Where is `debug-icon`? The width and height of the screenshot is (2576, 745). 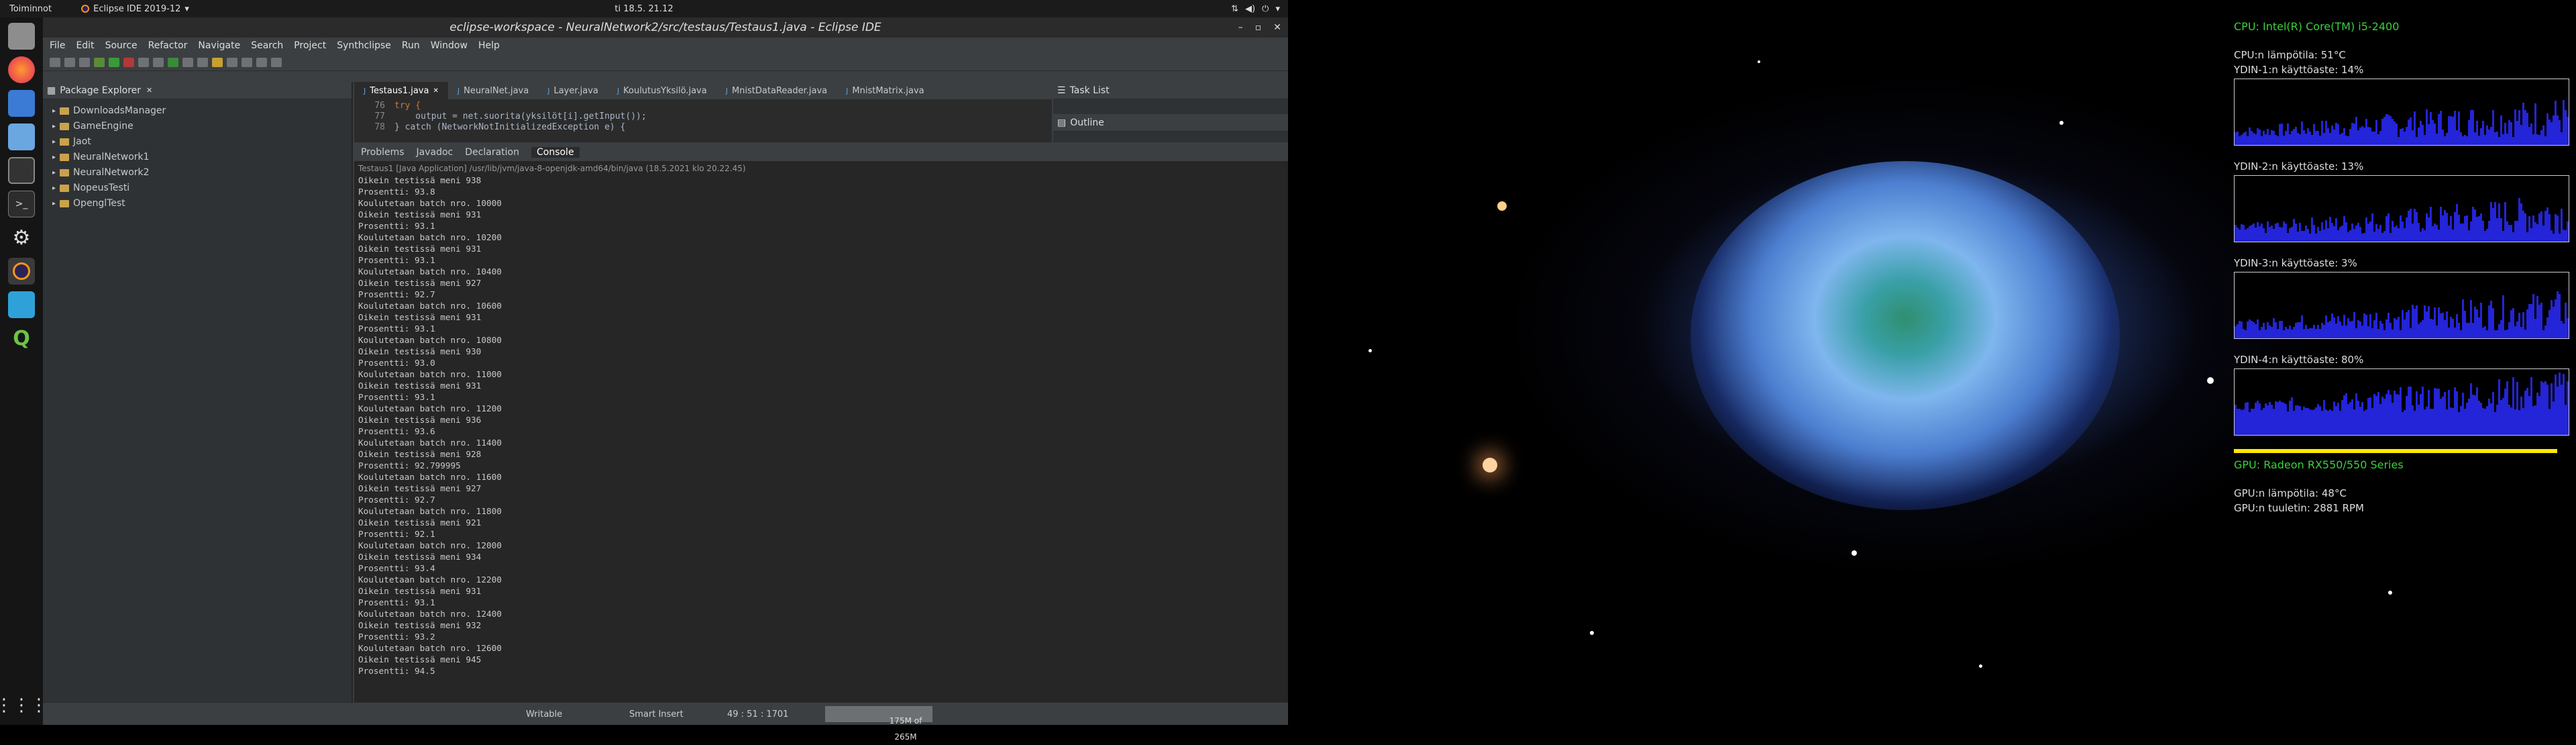 debug-icon is located at coordinates (99, 62).